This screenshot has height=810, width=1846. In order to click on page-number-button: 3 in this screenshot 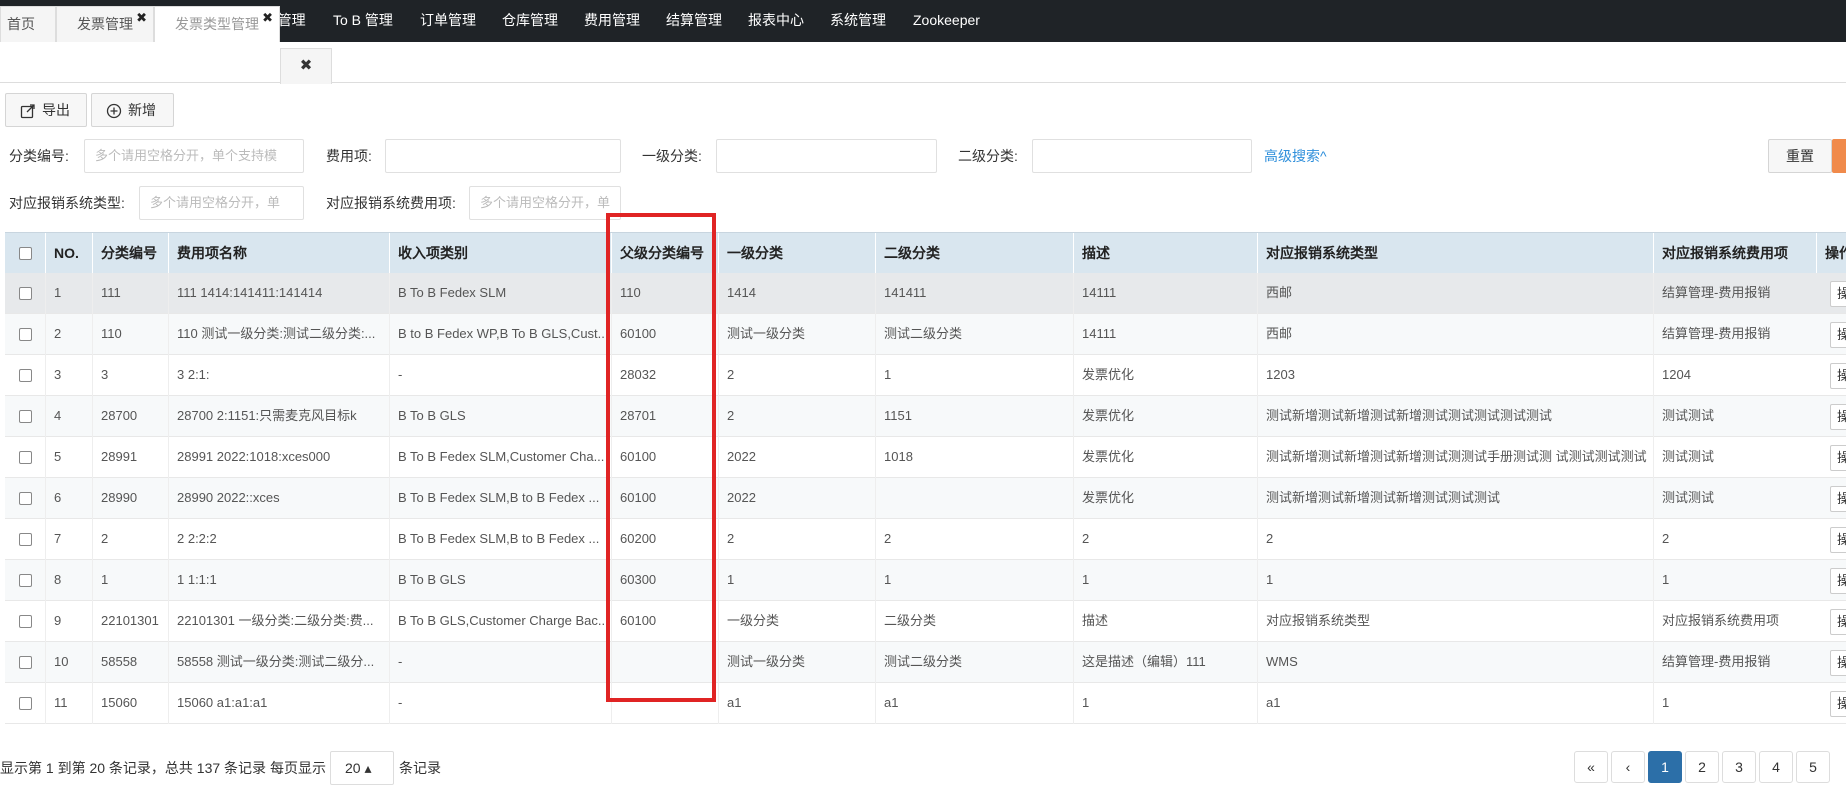, I will do `click(1739, 767)`.